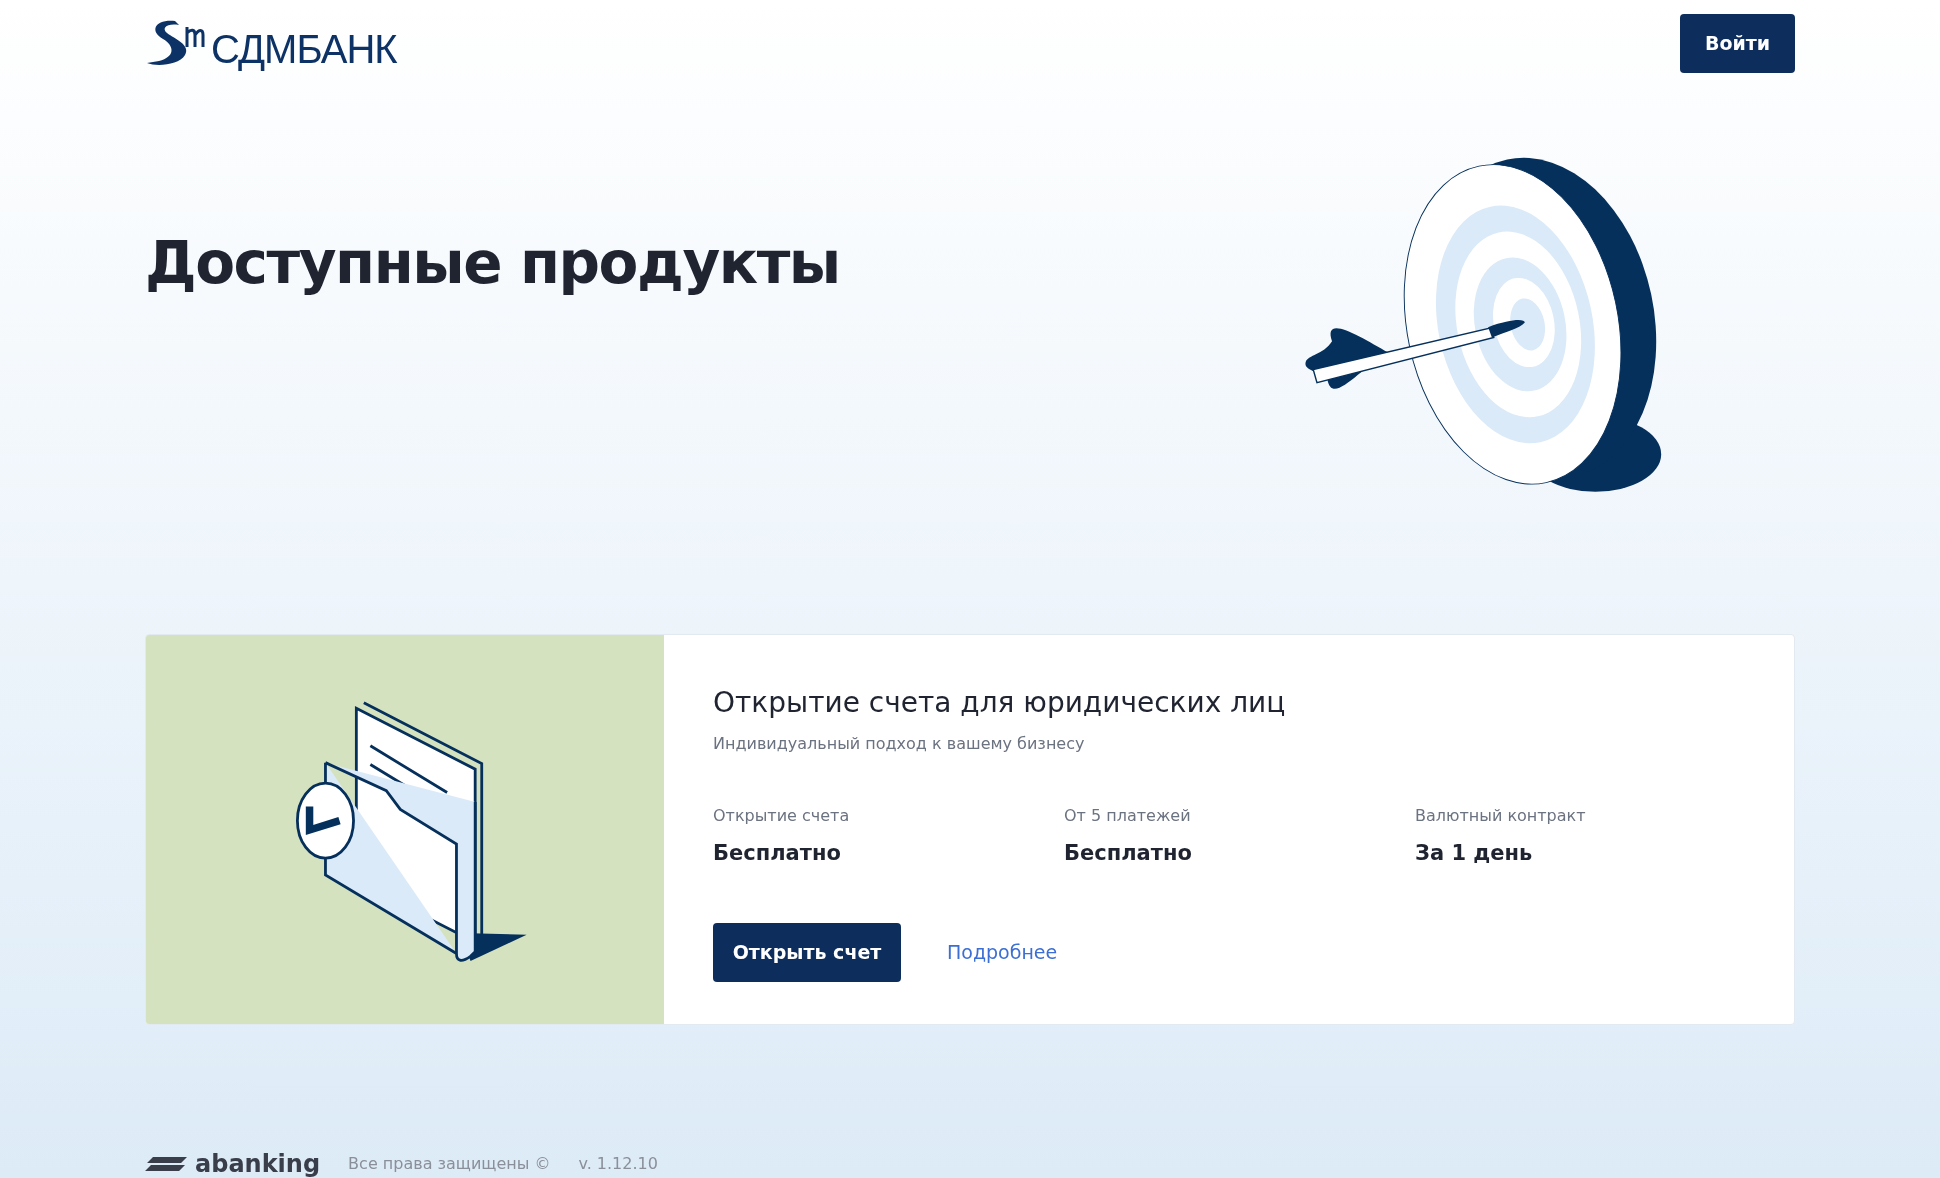  I want to click on open-account-button: Открыть счет, so click(807, 952).